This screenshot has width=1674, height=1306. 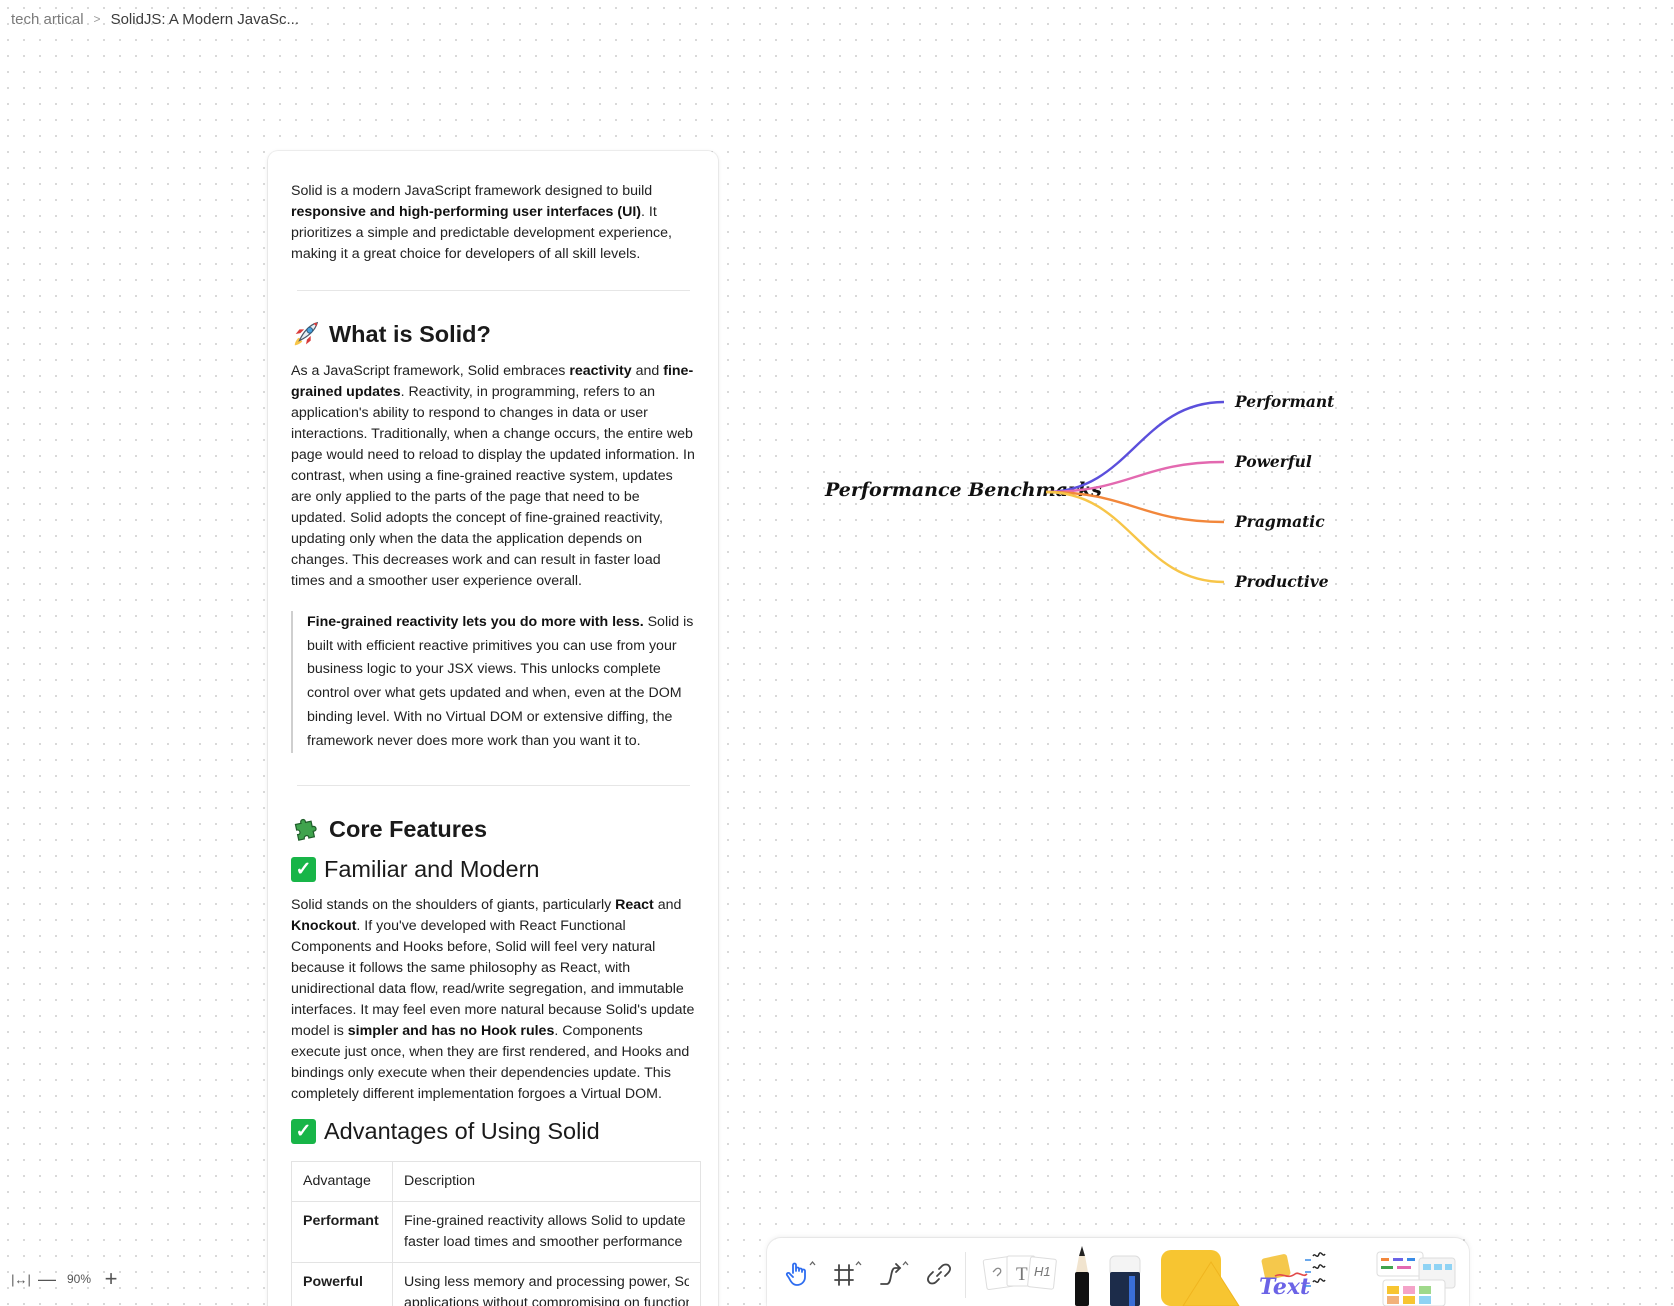 I want to click on heading-text: Core Features, so click(x=408, y=828).